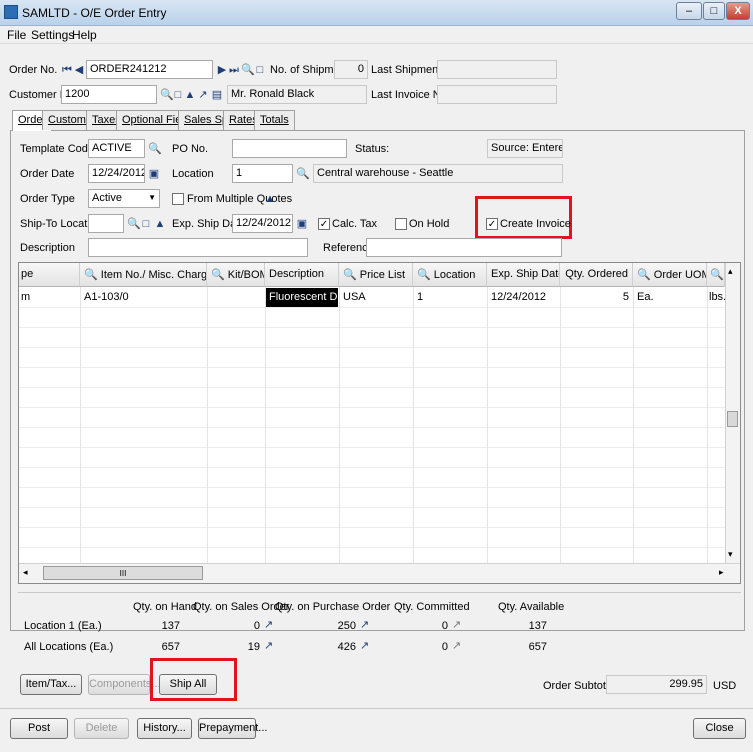  I want to click on menu-help: Help, so click(84, 35).